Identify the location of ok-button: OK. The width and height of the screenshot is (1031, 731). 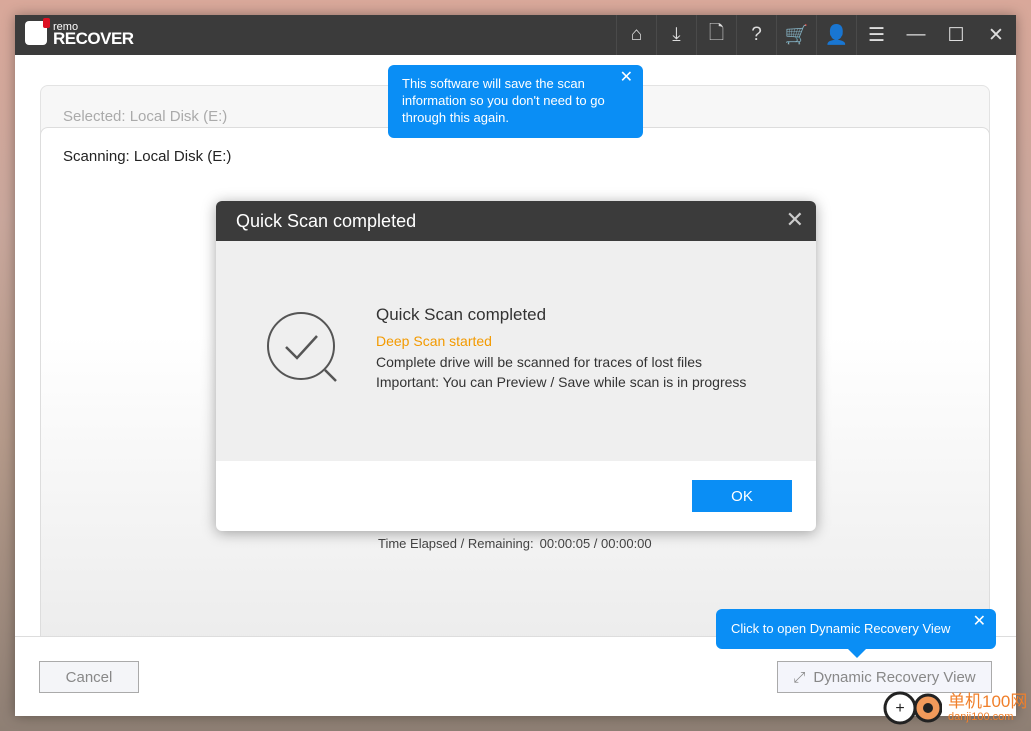
(742, 496).